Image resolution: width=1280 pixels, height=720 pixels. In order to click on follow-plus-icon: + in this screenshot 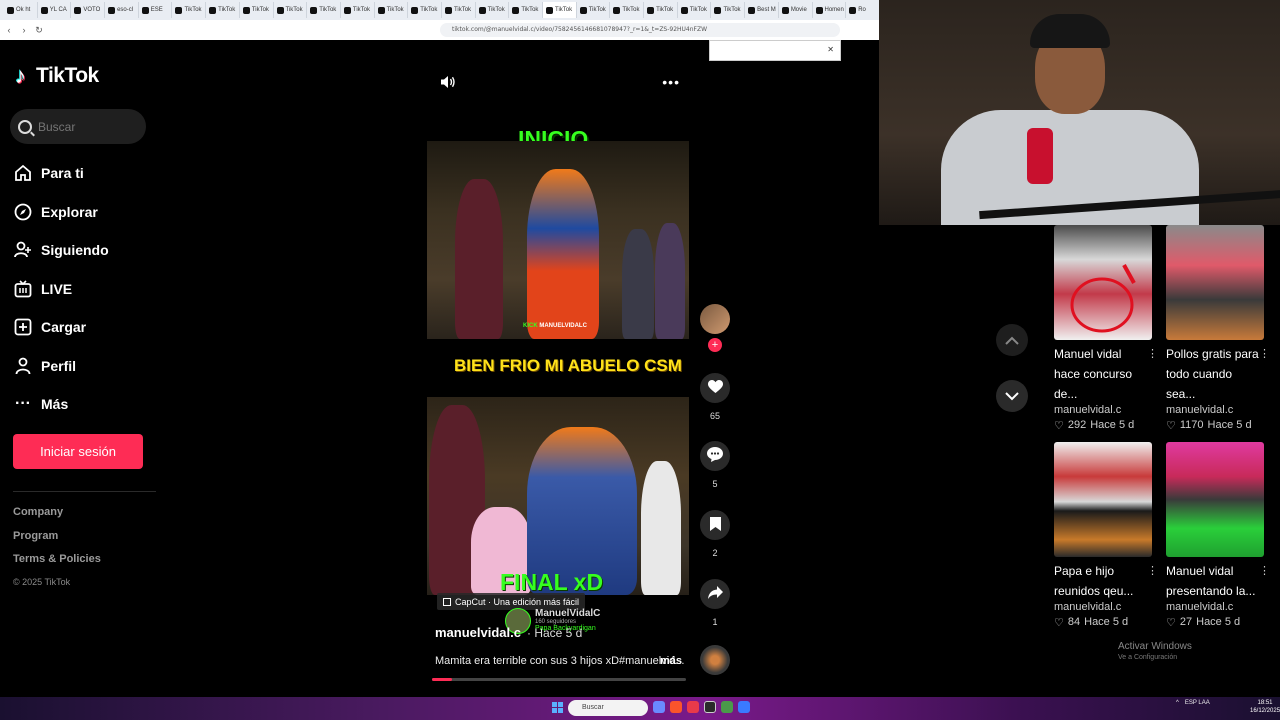, I will do `click(715, 345)`.